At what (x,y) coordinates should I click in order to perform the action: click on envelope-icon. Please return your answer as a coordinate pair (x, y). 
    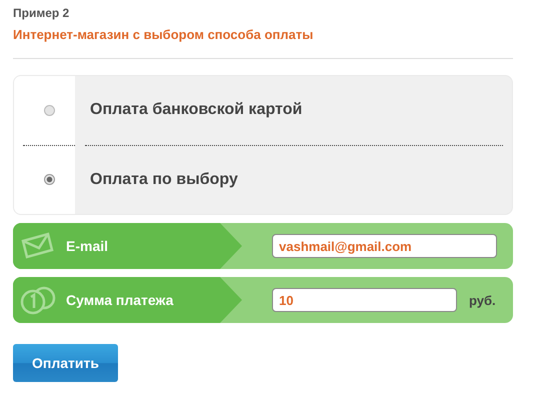
    Looking at the image, I should click on (38, 245).